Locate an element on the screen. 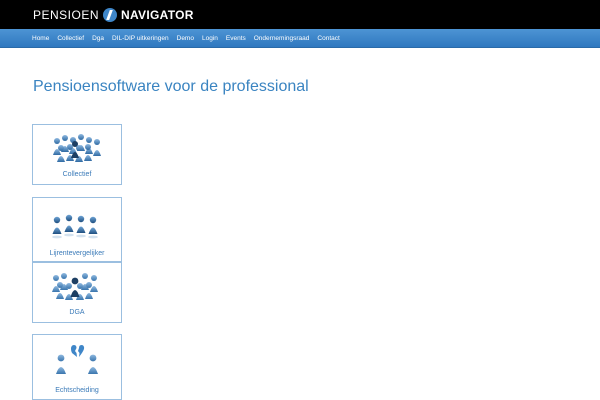  tile-label: Echtscheiding is located at coordinates (77, 390).